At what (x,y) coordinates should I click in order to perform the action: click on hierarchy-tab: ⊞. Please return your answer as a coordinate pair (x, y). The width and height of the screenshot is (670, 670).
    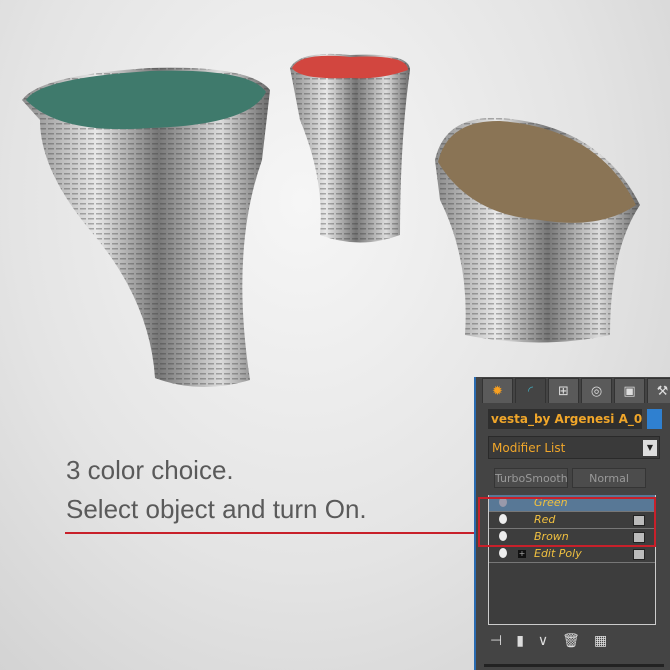
    Looking at the image, I should click on (563, 390).